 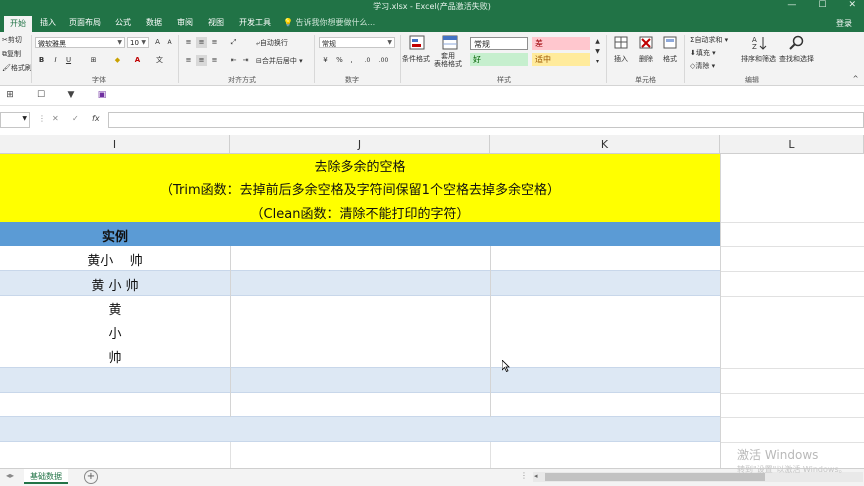 I want to click on align-right-icon: ≡, so click(x=214, y=60).